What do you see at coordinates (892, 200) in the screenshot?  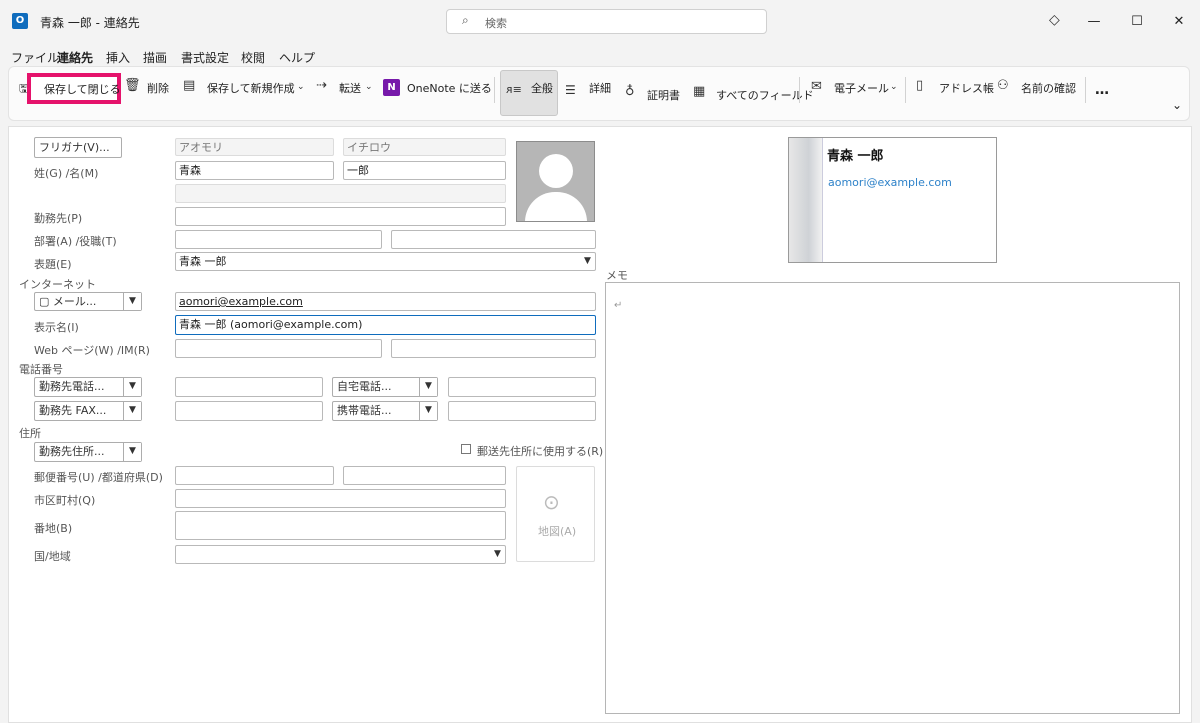 I see `business-card` at bounding box center [892, 200].